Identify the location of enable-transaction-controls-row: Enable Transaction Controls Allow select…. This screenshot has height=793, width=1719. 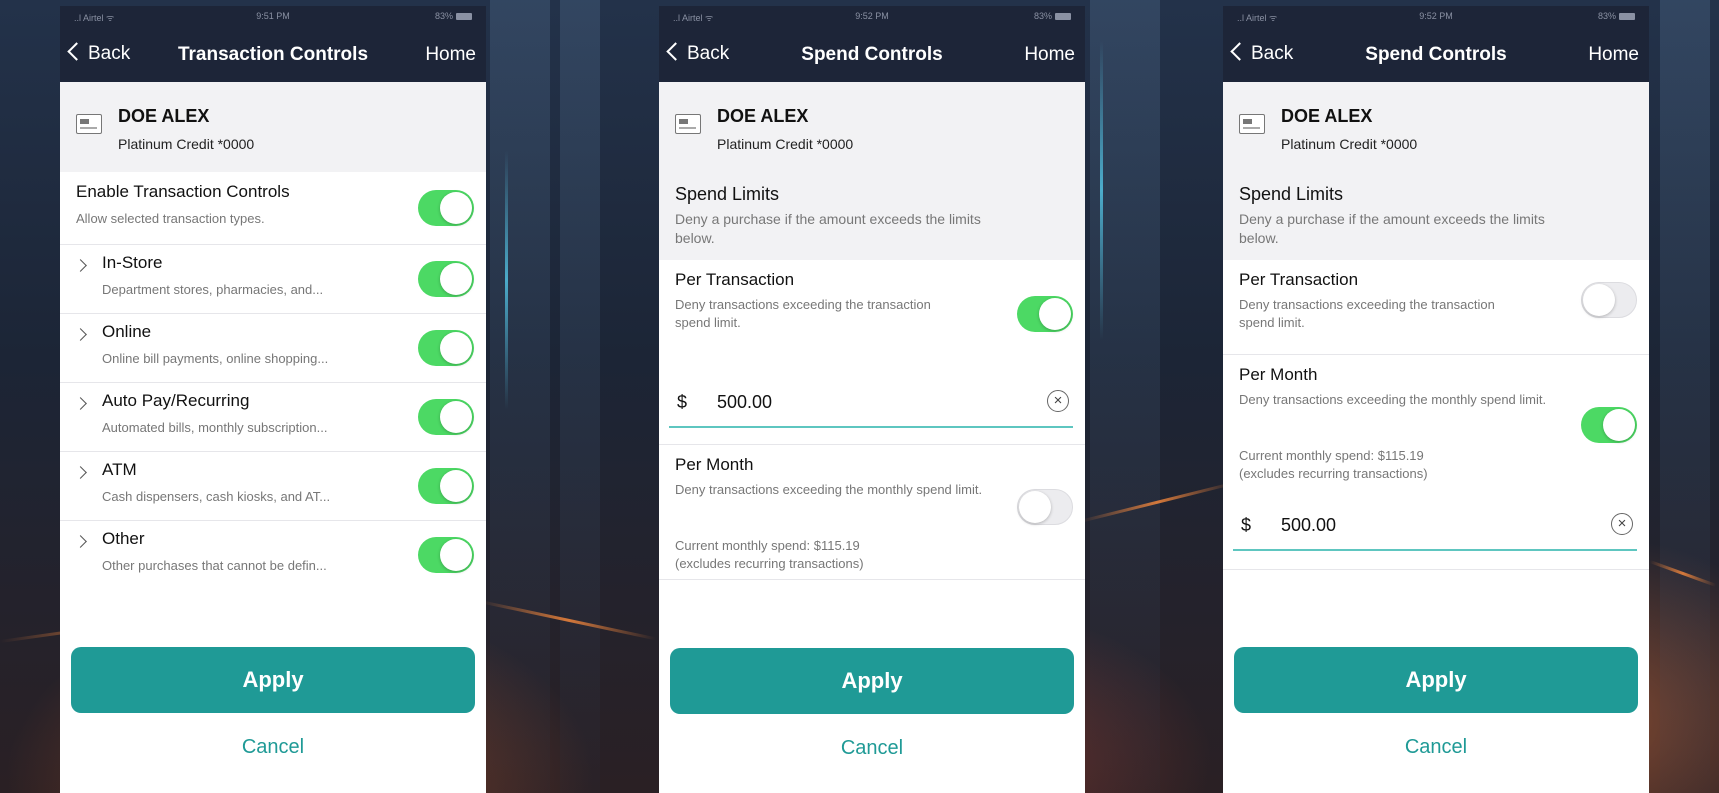
(273, 208).